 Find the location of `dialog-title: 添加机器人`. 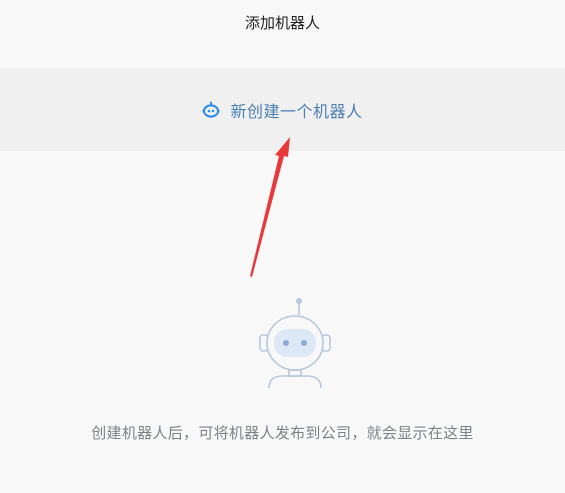

dialog-title: 添加机器人 is located at coordinates (282, 22).